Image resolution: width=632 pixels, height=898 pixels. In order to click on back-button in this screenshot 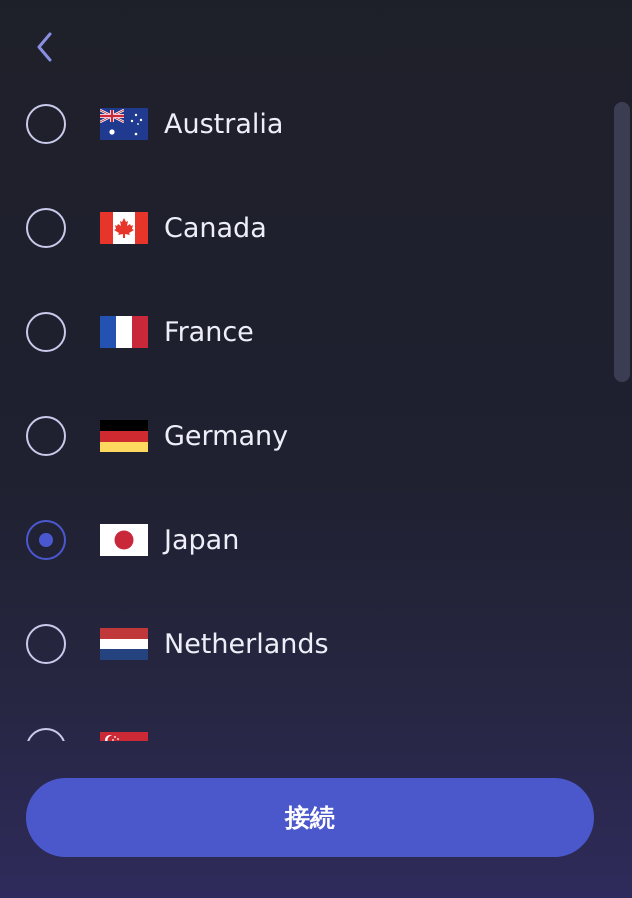, I will do `click(44, 47)`.